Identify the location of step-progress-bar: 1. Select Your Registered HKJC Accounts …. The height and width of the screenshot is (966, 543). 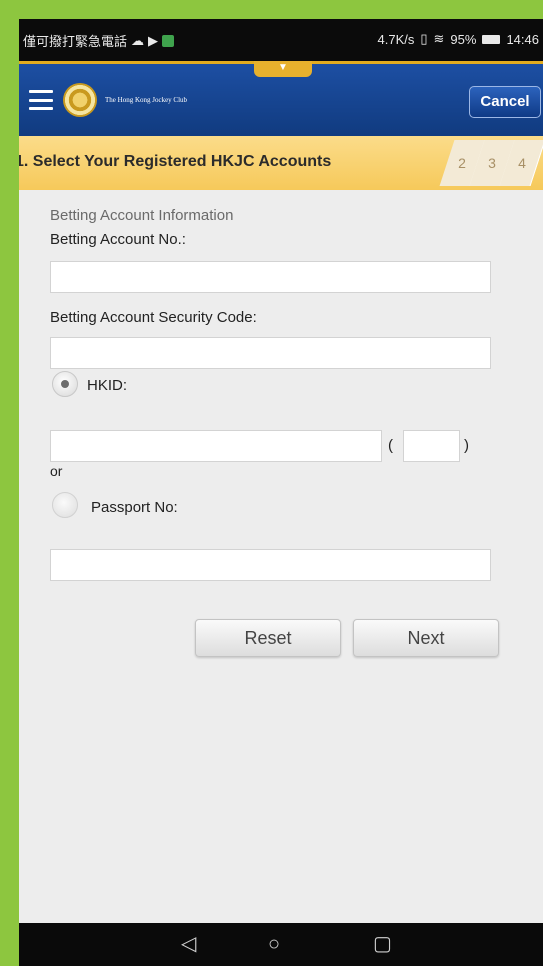
(281, 163).